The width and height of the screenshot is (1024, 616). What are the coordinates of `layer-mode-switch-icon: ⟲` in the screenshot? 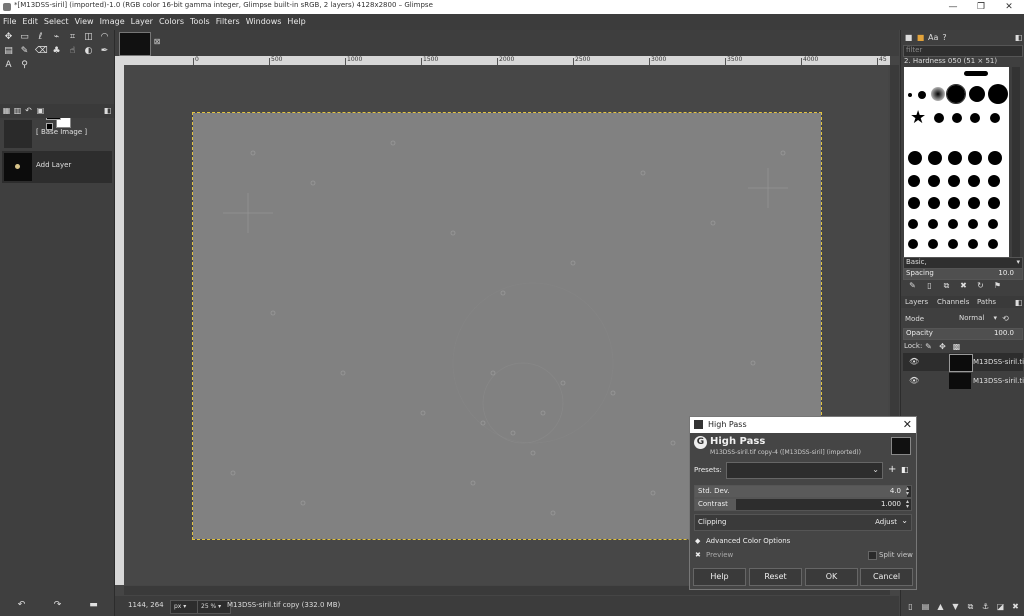 It's located at (1005, 318).